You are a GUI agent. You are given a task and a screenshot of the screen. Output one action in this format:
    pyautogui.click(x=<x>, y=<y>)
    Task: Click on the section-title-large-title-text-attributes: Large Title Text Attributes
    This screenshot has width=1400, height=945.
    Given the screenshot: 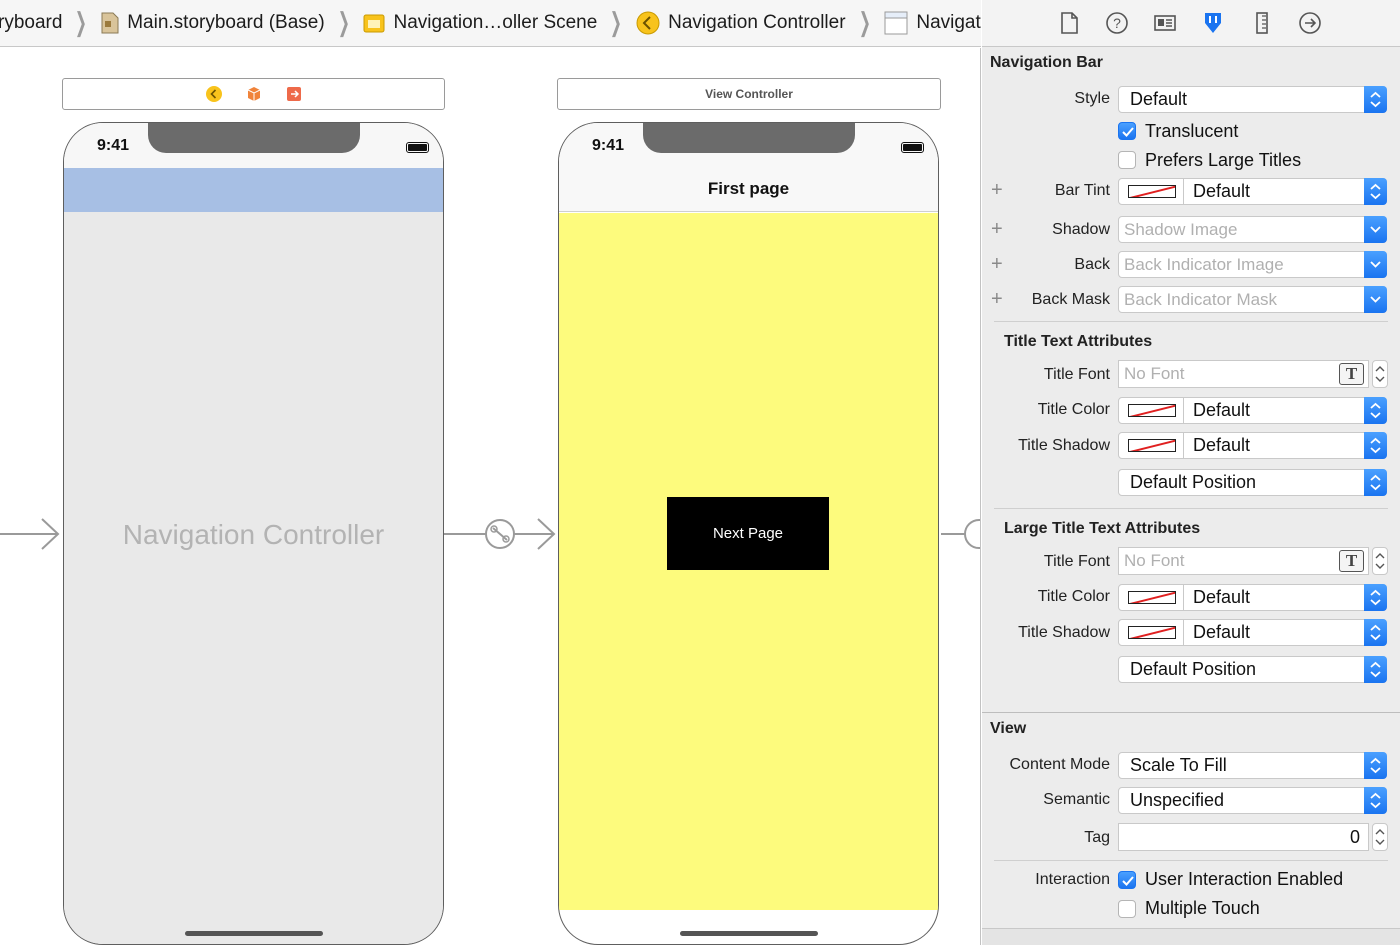 What is the action you would take?
    pyautogui.click(x=1102, y=528)
    